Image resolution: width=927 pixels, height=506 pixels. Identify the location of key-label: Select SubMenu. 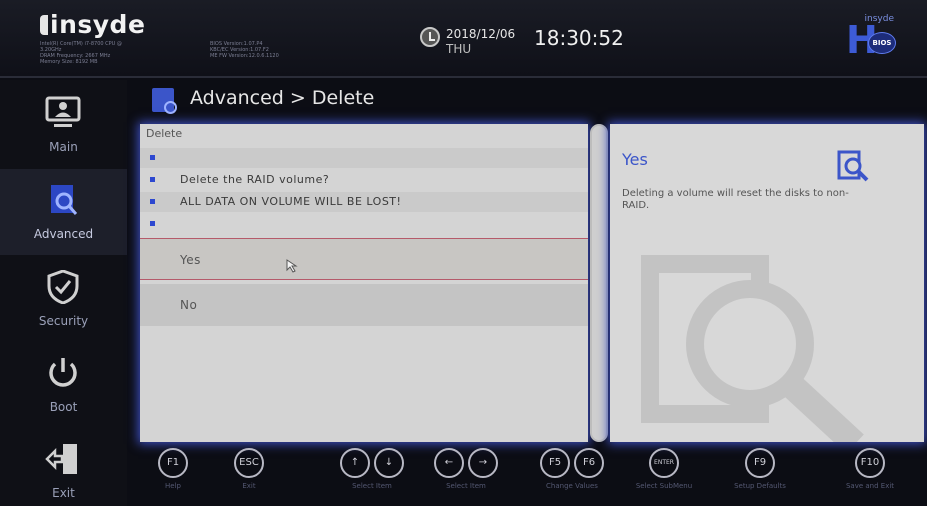
(664, 486).